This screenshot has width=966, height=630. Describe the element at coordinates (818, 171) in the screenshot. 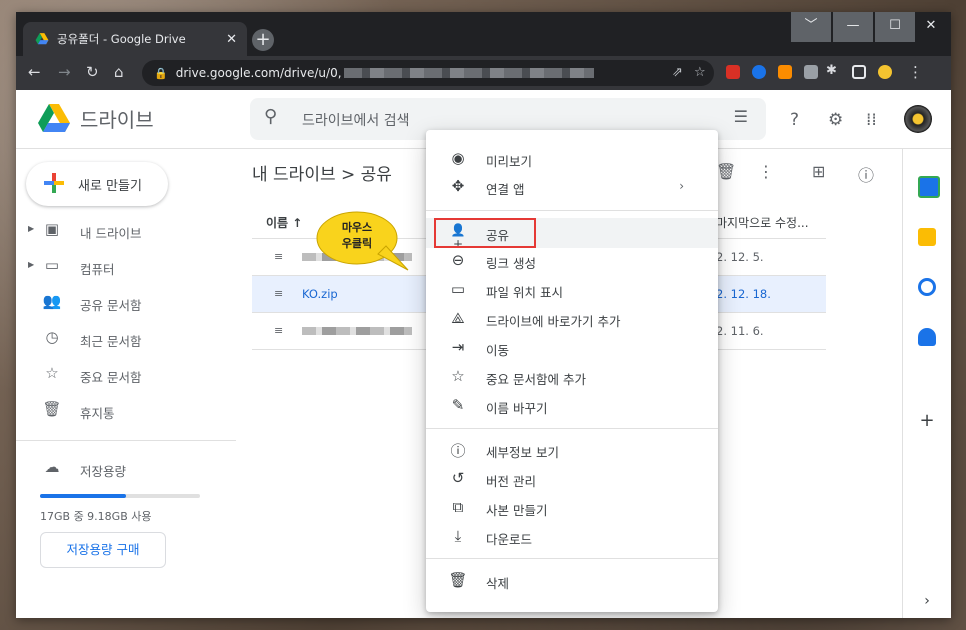

I see `grid-view-icon: ⊞` at that location.